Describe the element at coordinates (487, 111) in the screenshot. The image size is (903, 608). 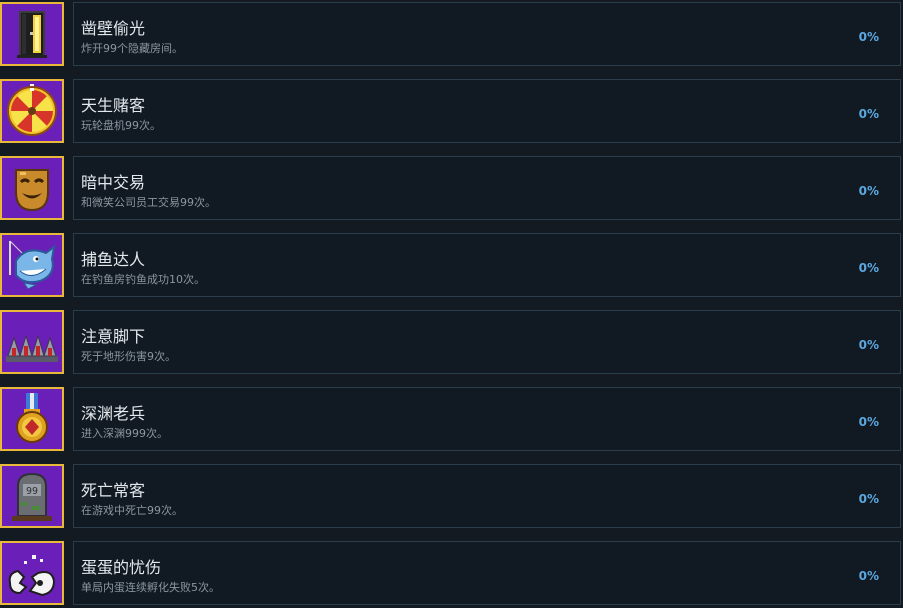
I see `achievement-card: 天生赌客 玩轮盘机99次。 0%` at that location.